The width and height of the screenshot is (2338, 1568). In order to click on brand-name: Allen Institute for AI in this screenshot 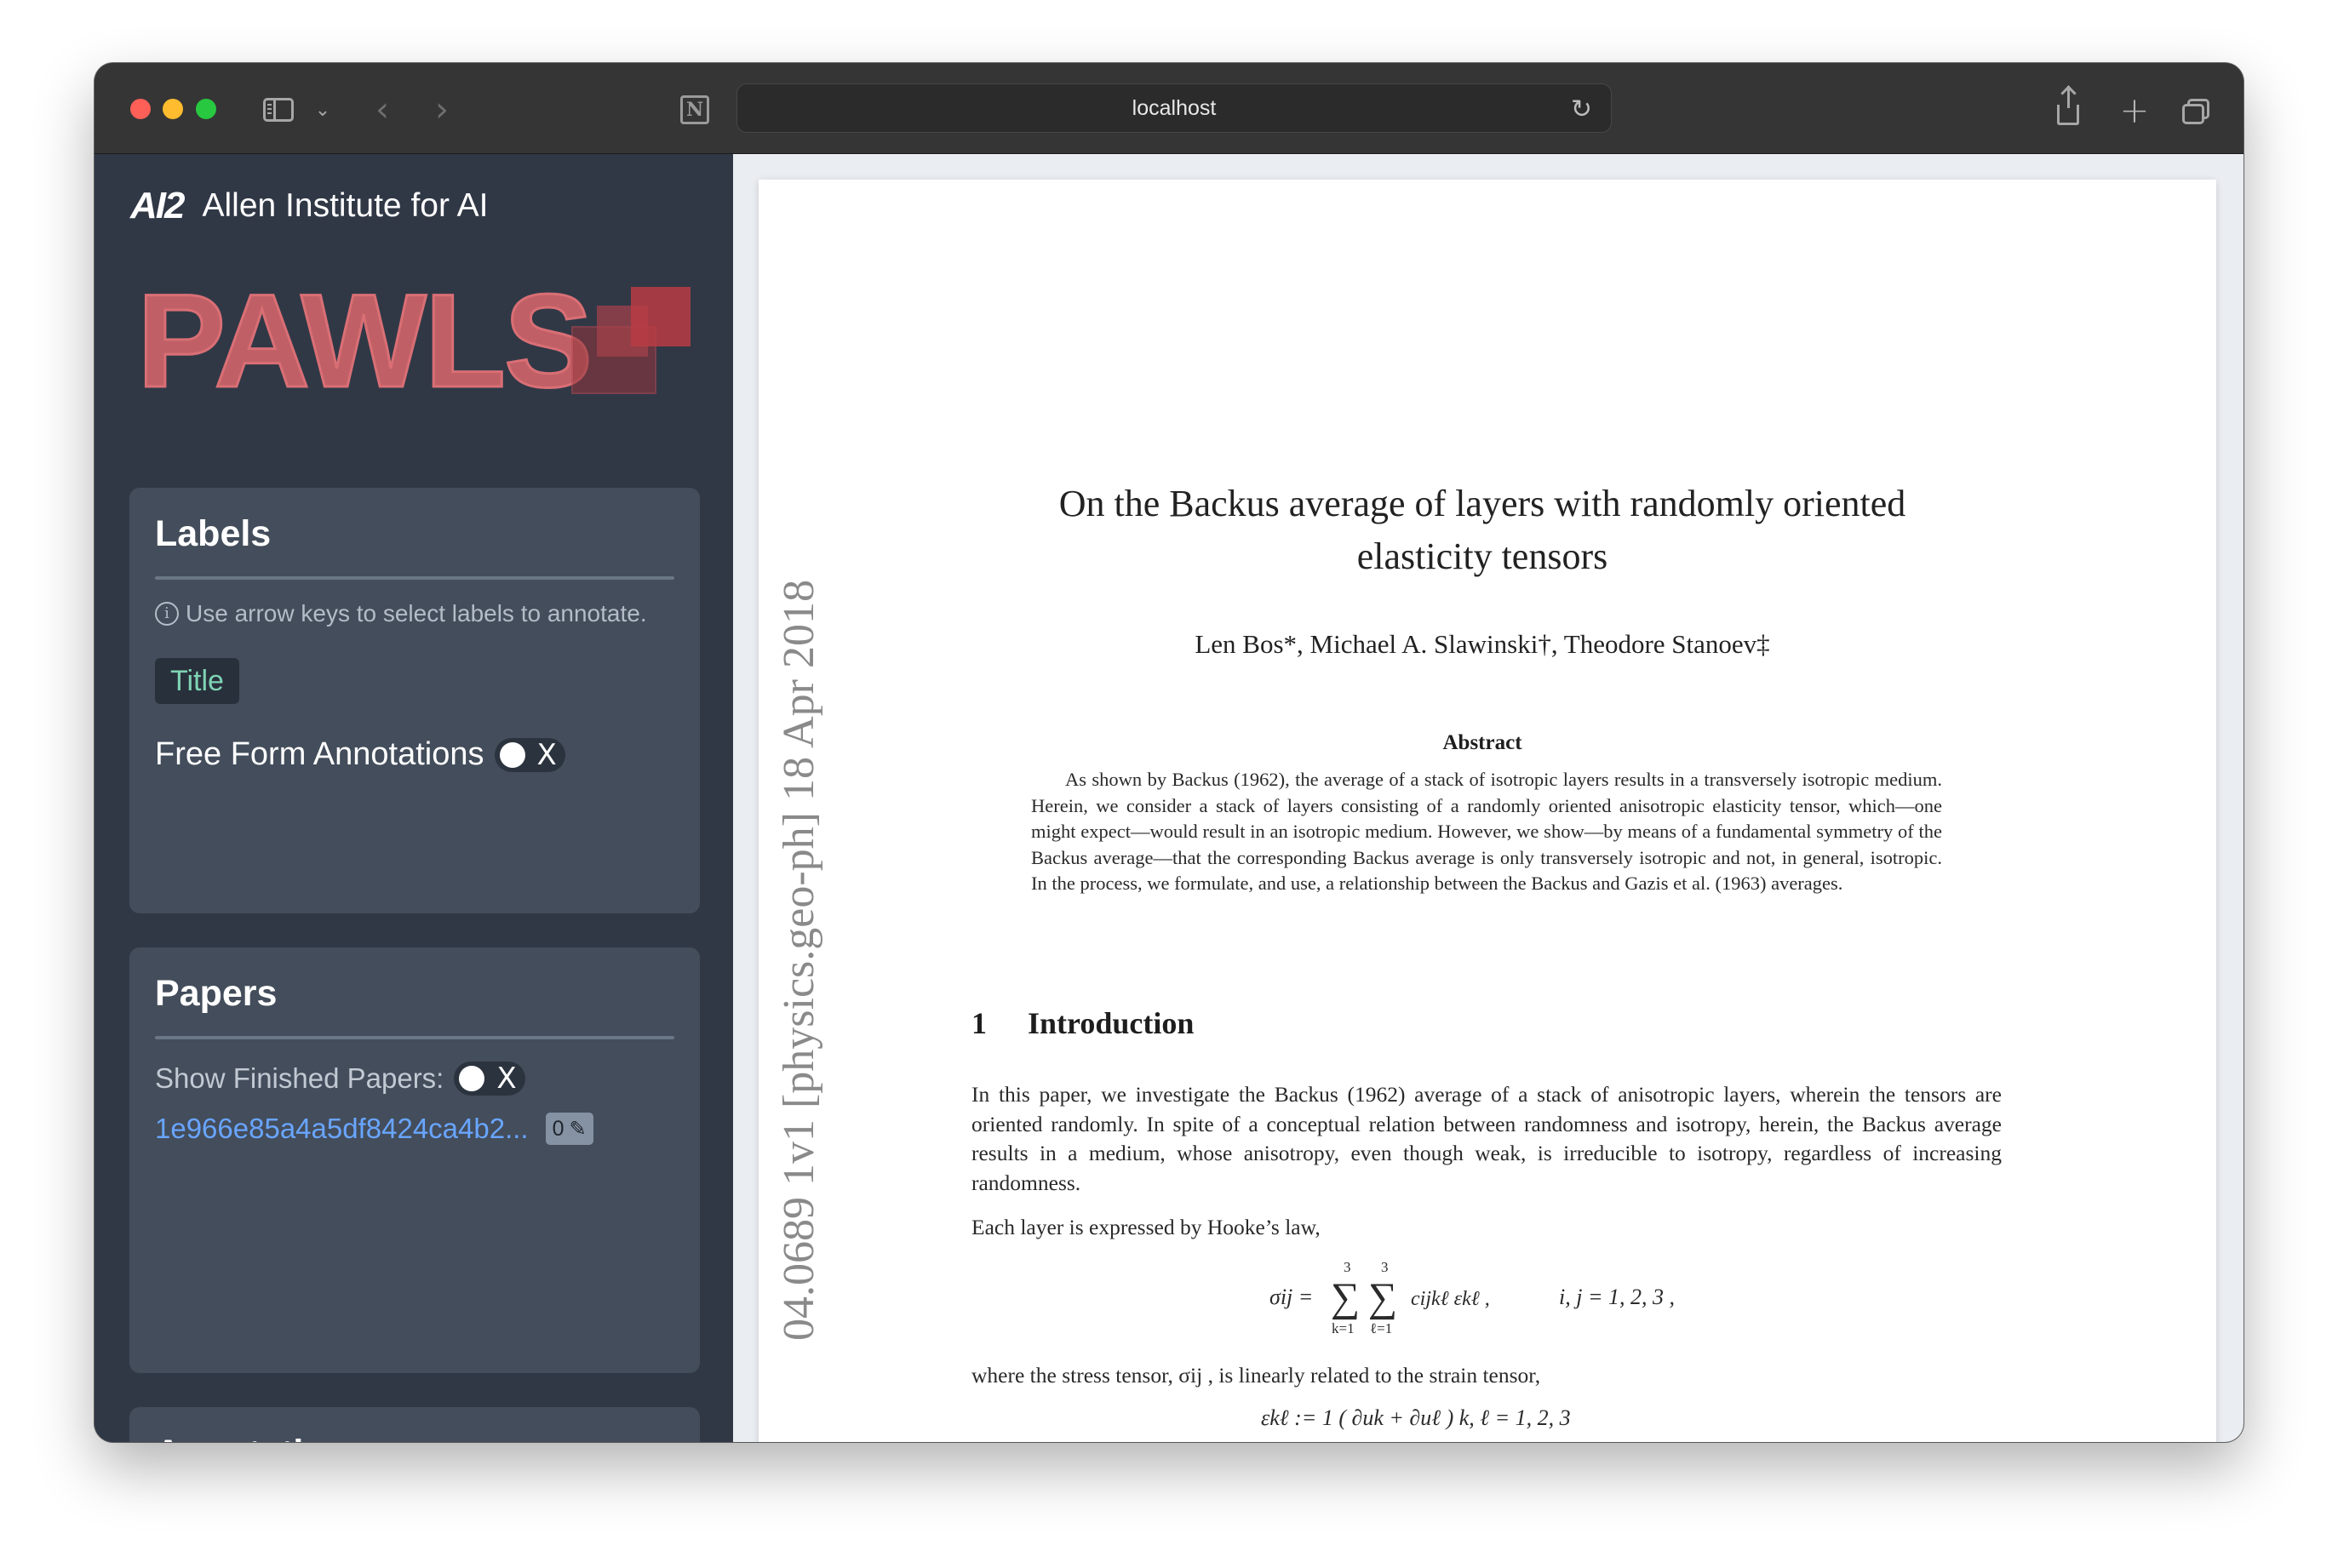, I will do `click(345, 206)`.